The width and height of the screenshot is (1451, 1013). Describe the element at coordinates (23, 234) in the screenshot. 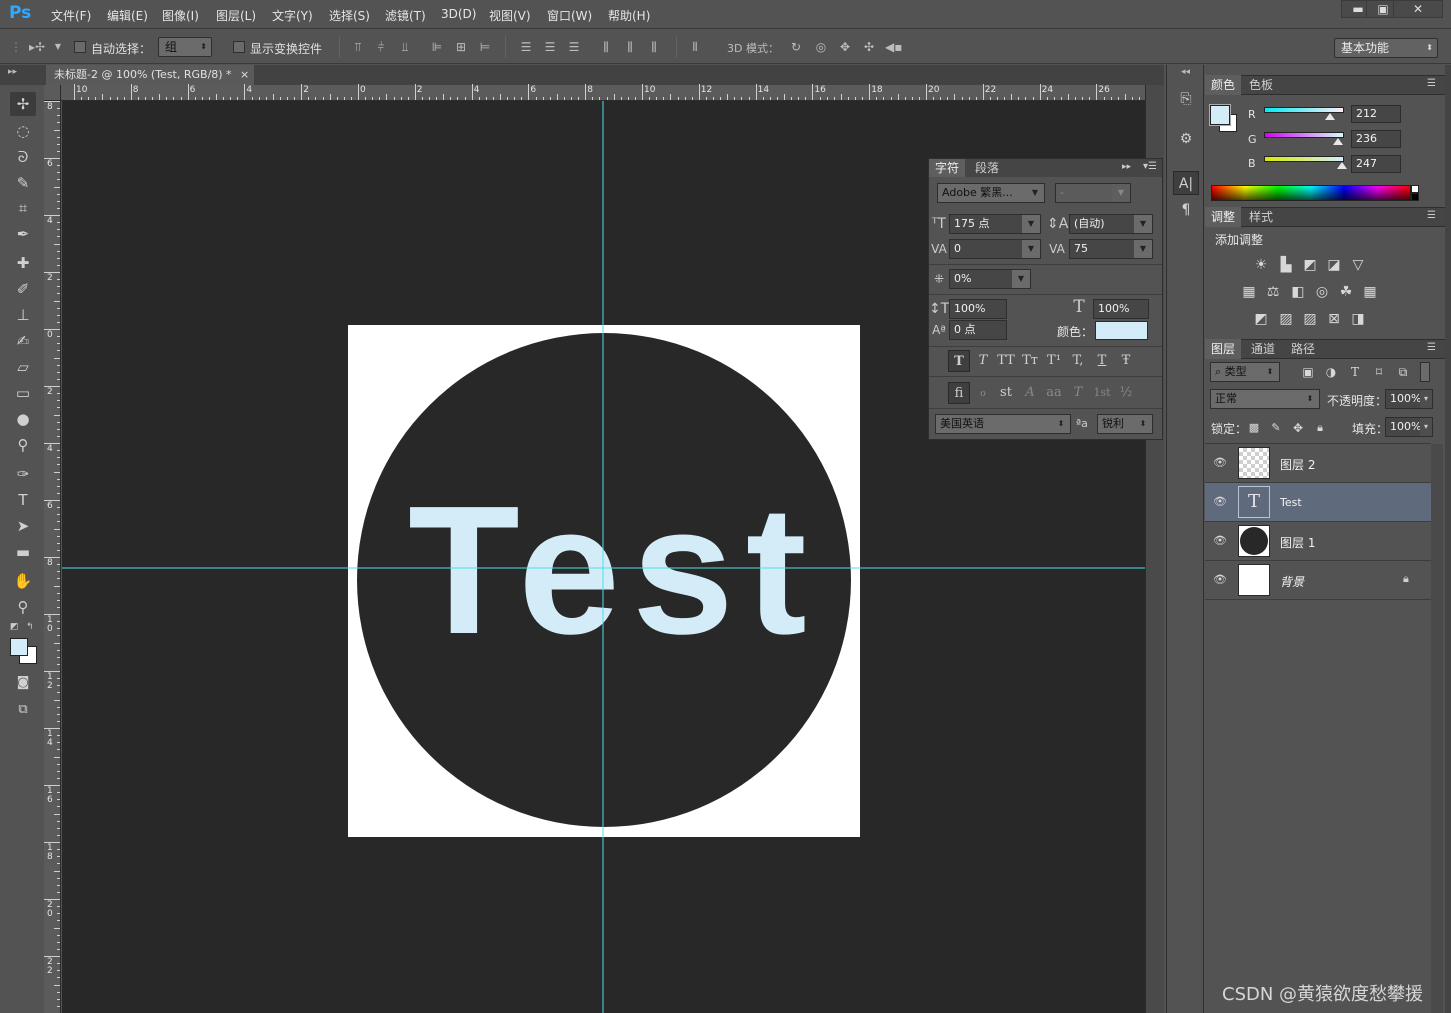

I see `eyedropper-tool-icon: ✒` at that location.